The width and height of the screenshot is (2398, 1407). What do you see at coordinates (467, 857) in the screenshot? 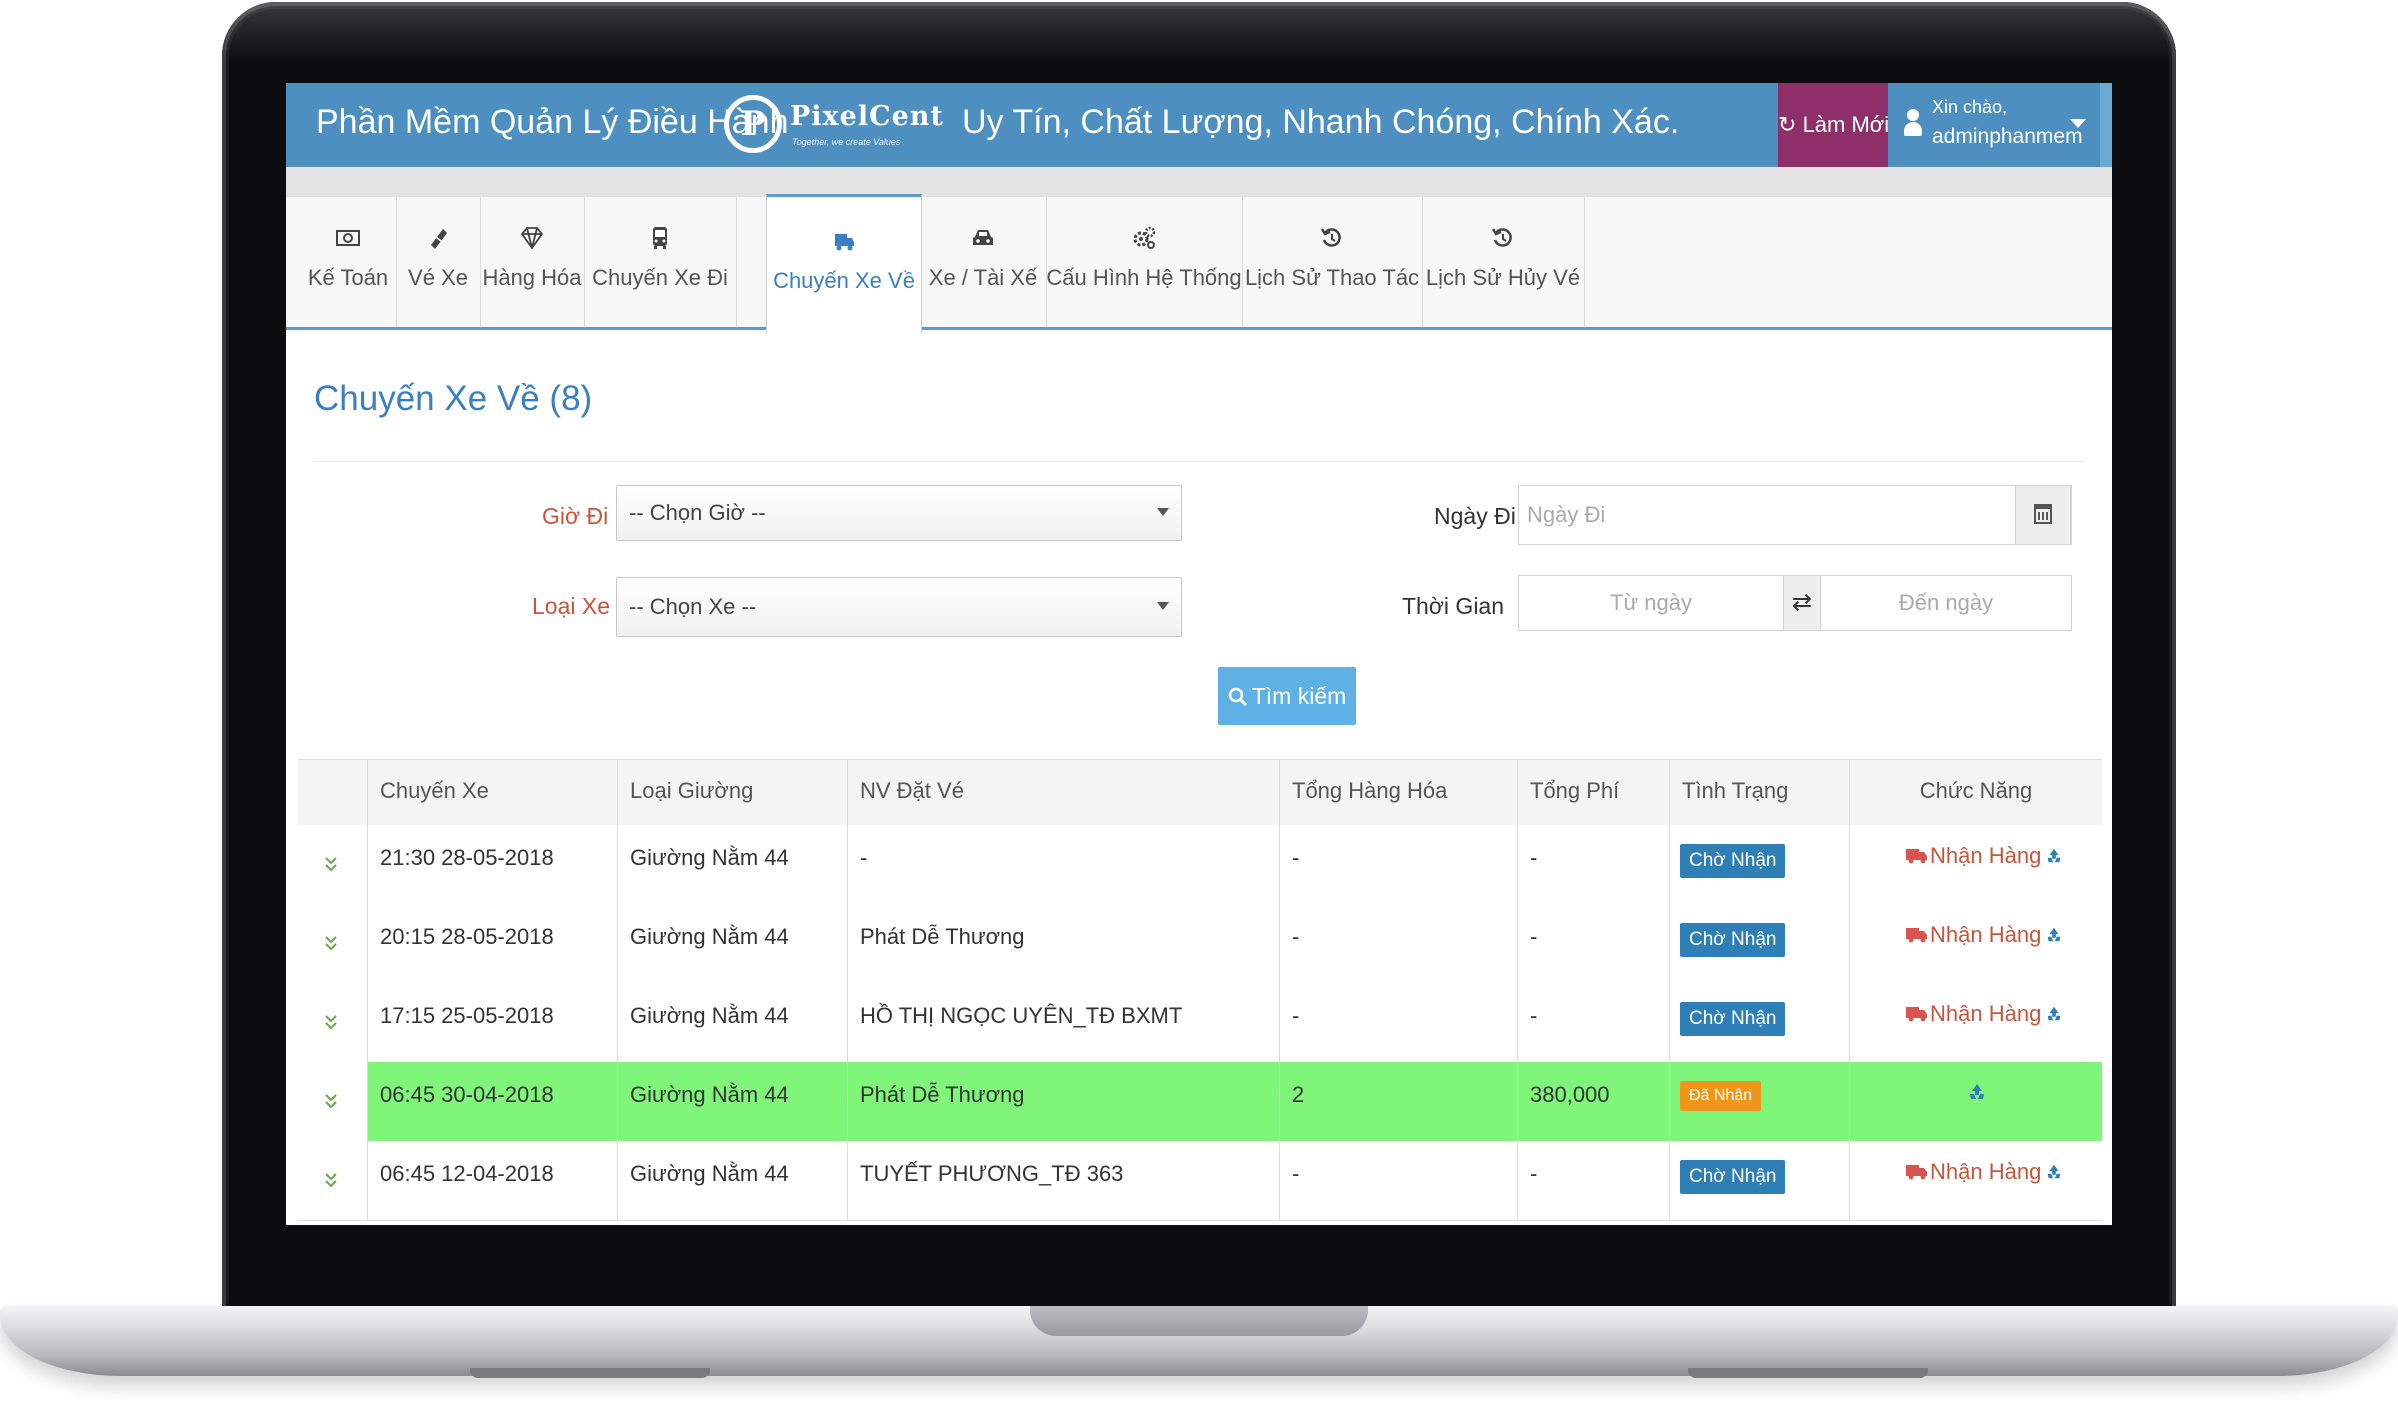
I see `cell-text: 21:30 28-05-2018` at bounding box center [467, 857].